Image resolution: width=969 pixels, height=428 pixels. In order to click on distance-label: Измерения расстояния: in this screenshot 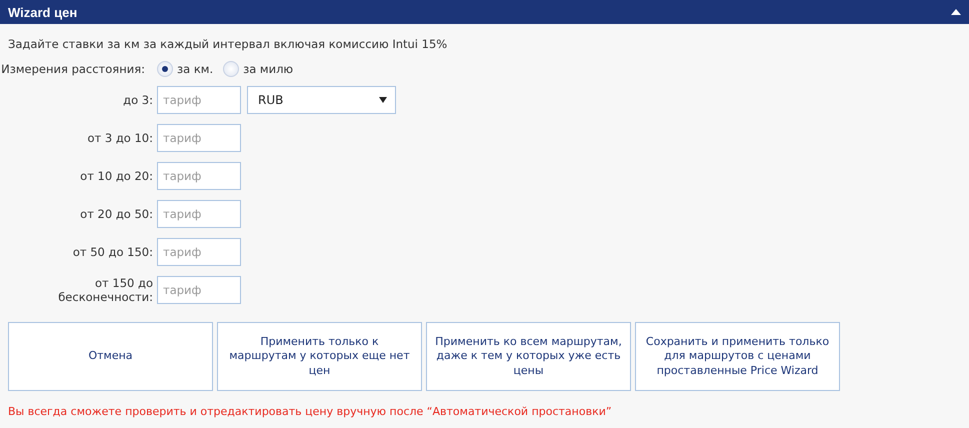, I will do `click(73, 69)`.